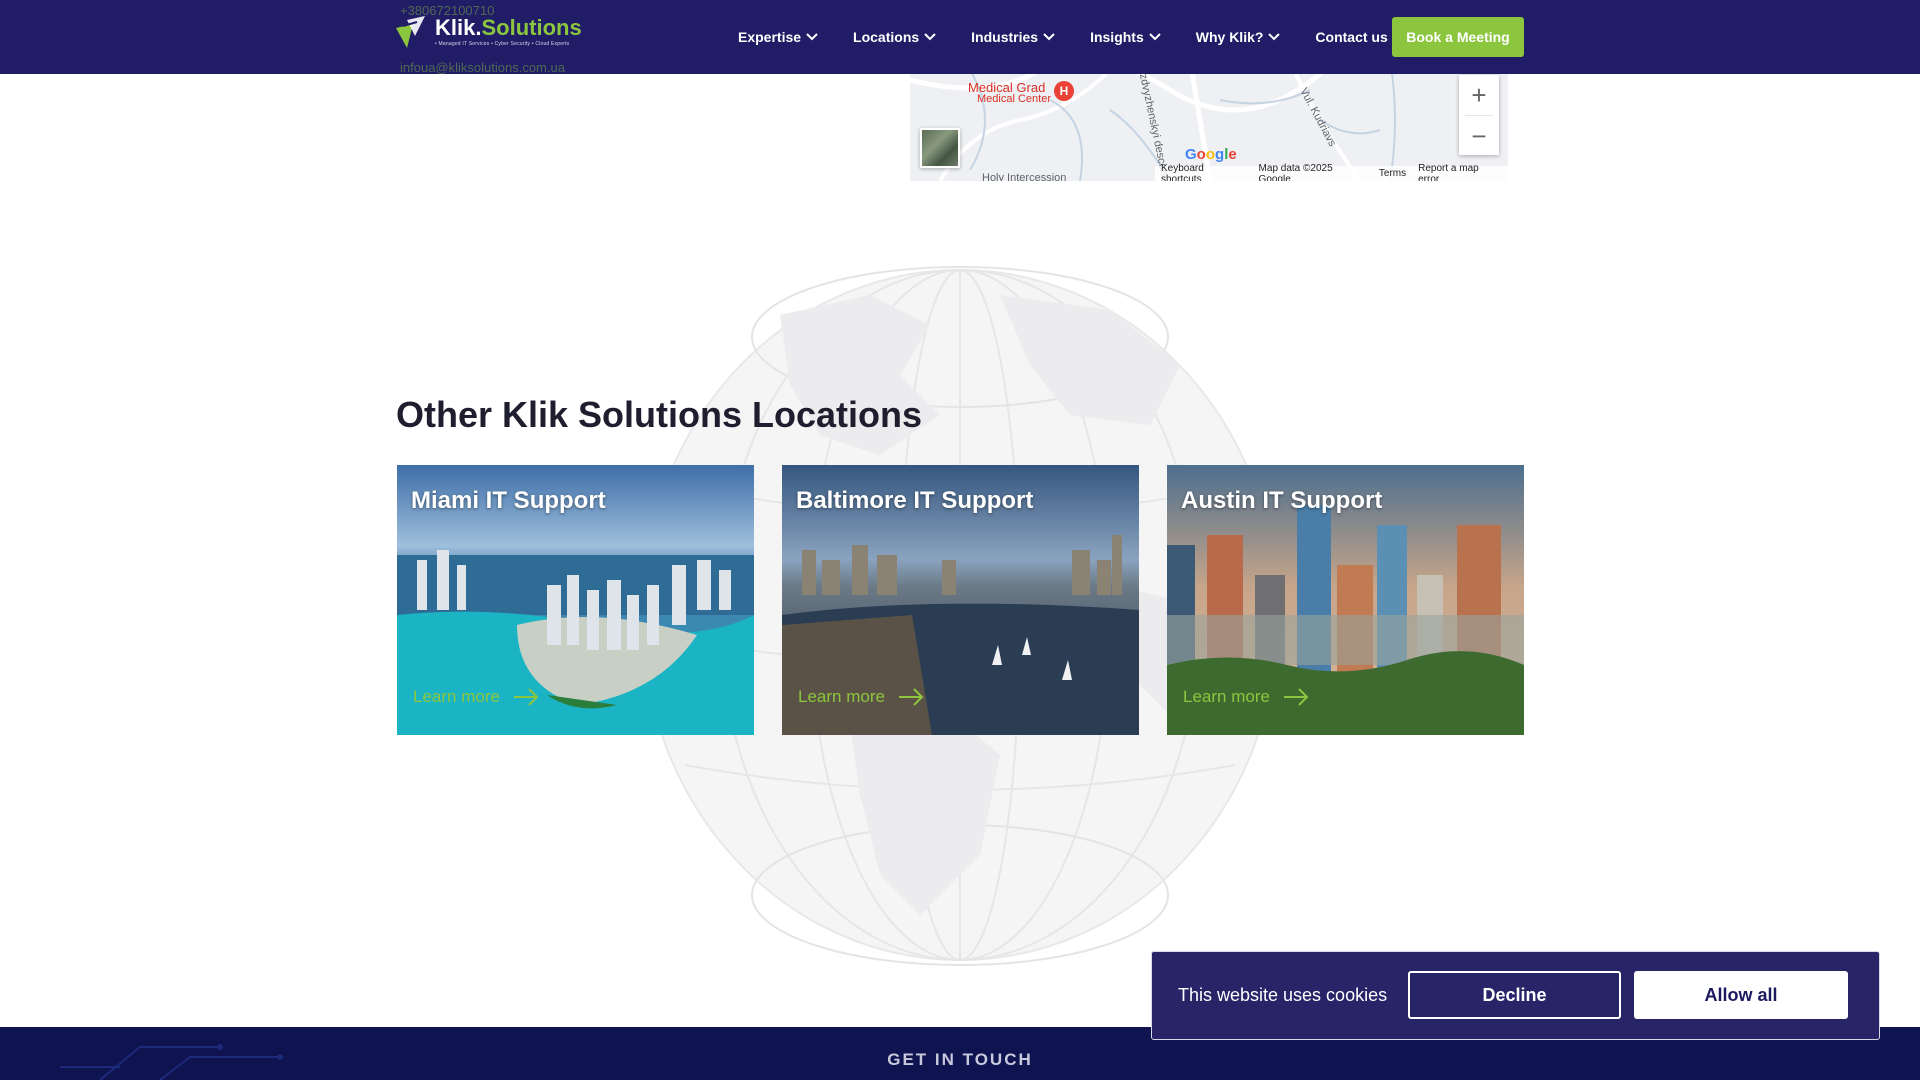  Describe the element at coordinates (508, 27) in the screenshot. I see `logo-wordmark: Klik.Solutions` at that location.